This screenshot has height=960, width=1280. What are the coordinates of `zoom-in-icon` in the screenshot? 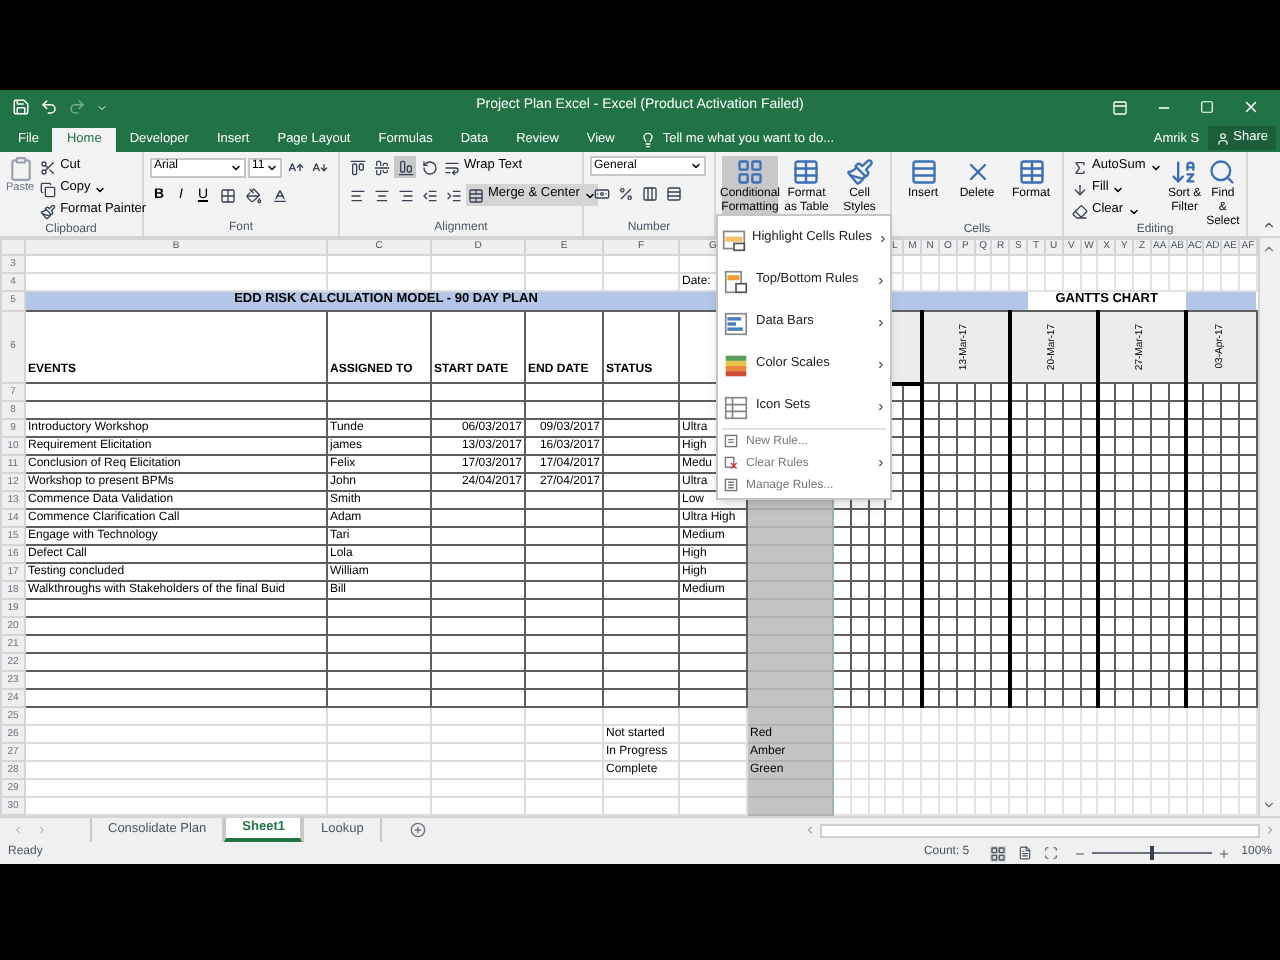 It's located at (1223, 853).